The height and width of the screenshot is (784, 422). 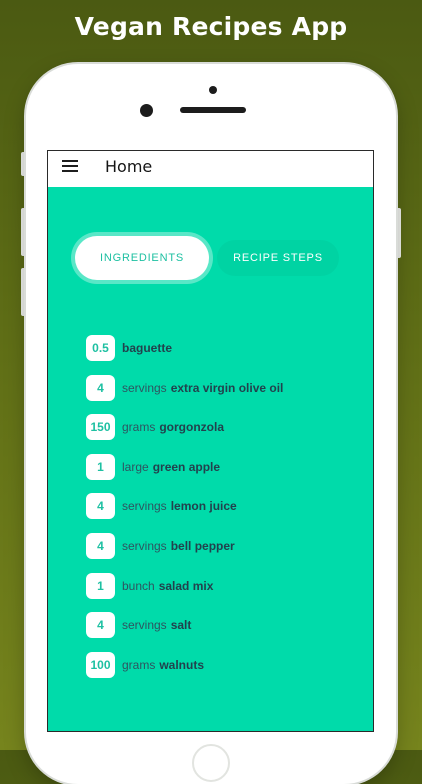 What do you see at coordinates (226, 625) in the screenshot?
I see `ingredient-item: 4 servings salt` at bounding box center [226, 625].